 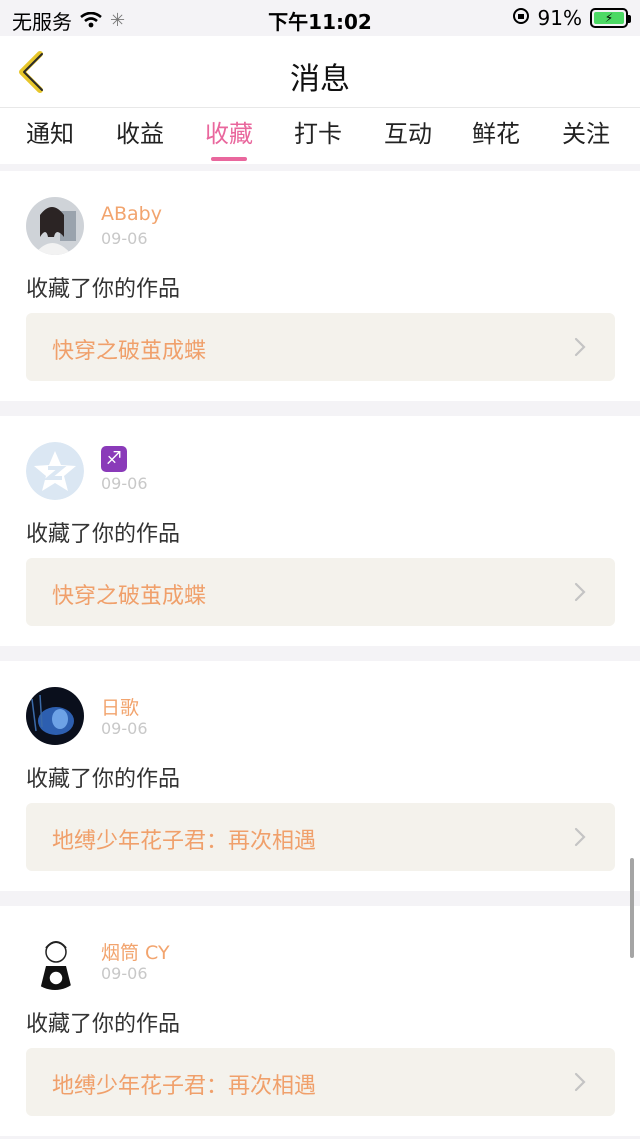 I want to click on tab-label: 互动, so click(x=408, y=134).